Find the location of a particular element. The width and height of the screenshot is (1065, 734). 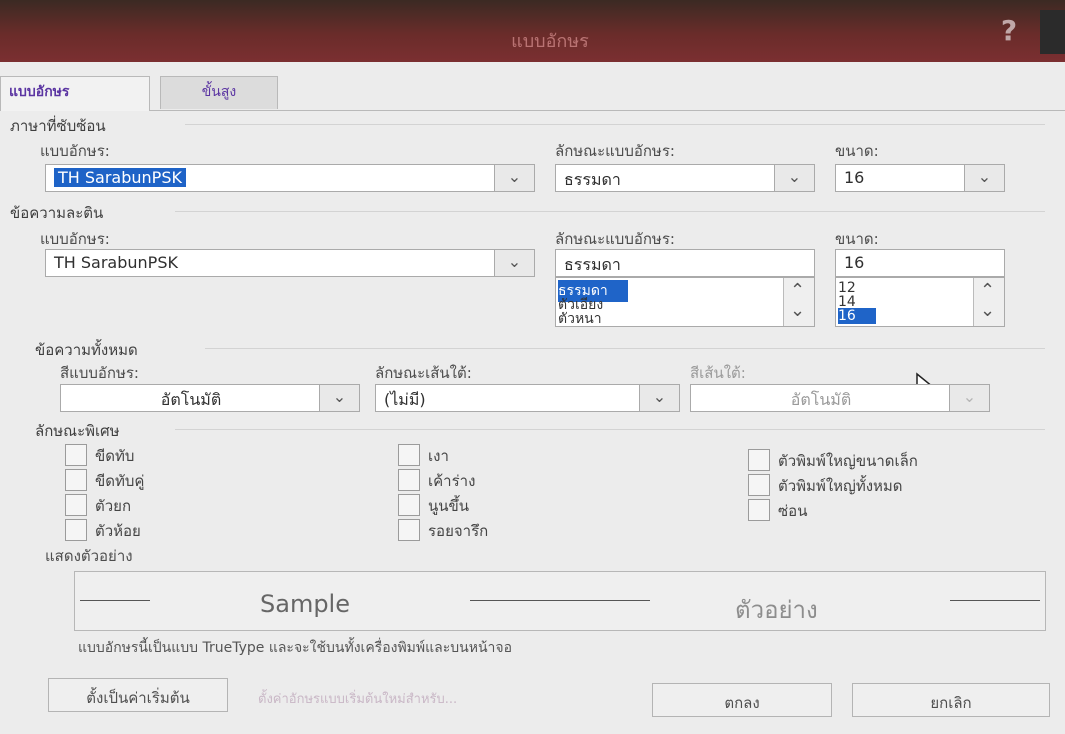

complex-style-value: ธรรมดา is located at coordinates (592, 179).